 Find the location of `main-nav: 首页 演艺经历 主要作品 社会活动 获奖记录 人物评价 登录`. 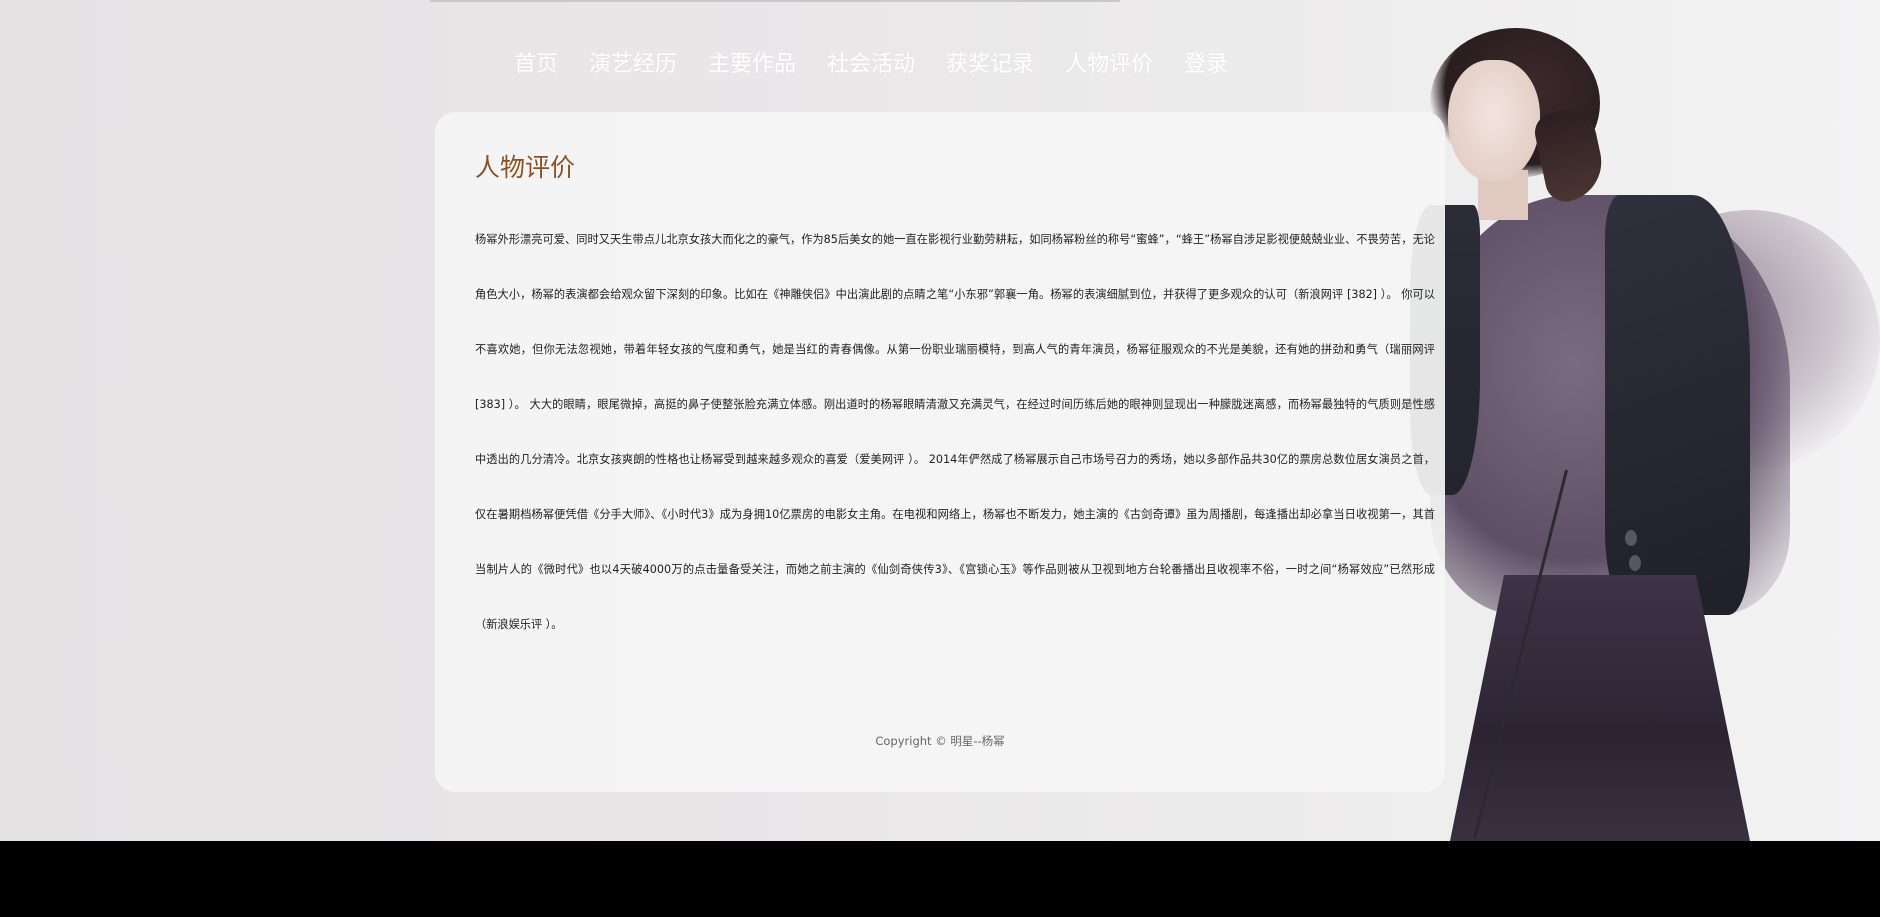

main-nav: 首页 演艺经历 主要作品 社会活动 获奖记录 人物评价 登录 is located at coordinates (871, 65).